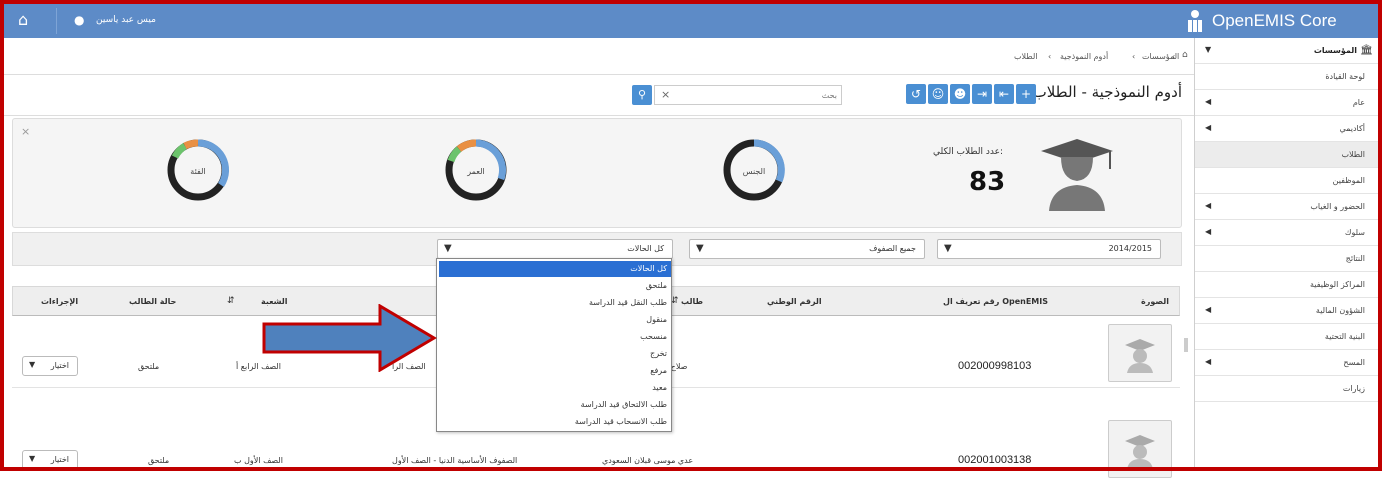  What do you see at coordinates (968, 152) in the screenshot?
I see `total-students-label: عدد الطلاب الكلي:` at bounding box center [968, 152].